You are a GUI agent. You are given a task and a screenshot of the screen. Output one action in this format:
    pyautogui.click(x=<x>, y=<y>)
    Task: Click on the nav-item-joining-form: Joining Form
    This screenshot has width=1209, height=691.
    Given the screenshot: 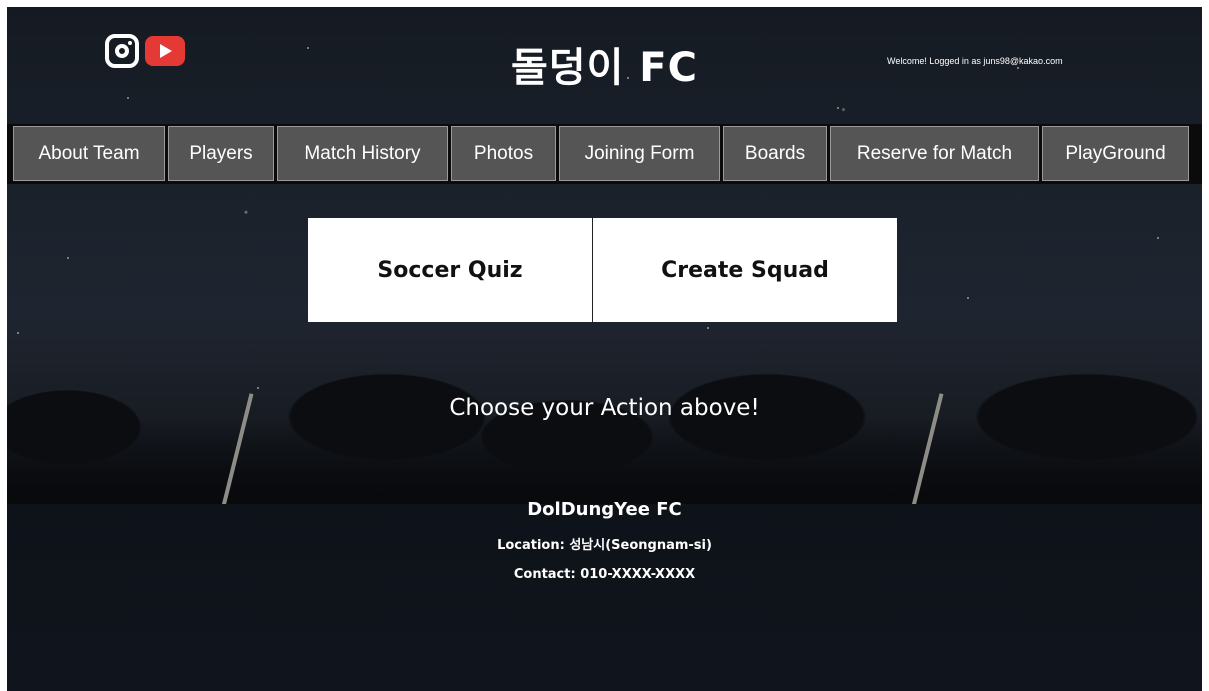 What is the action you would take?
    pyautogui.click(x=639, y=153)
    